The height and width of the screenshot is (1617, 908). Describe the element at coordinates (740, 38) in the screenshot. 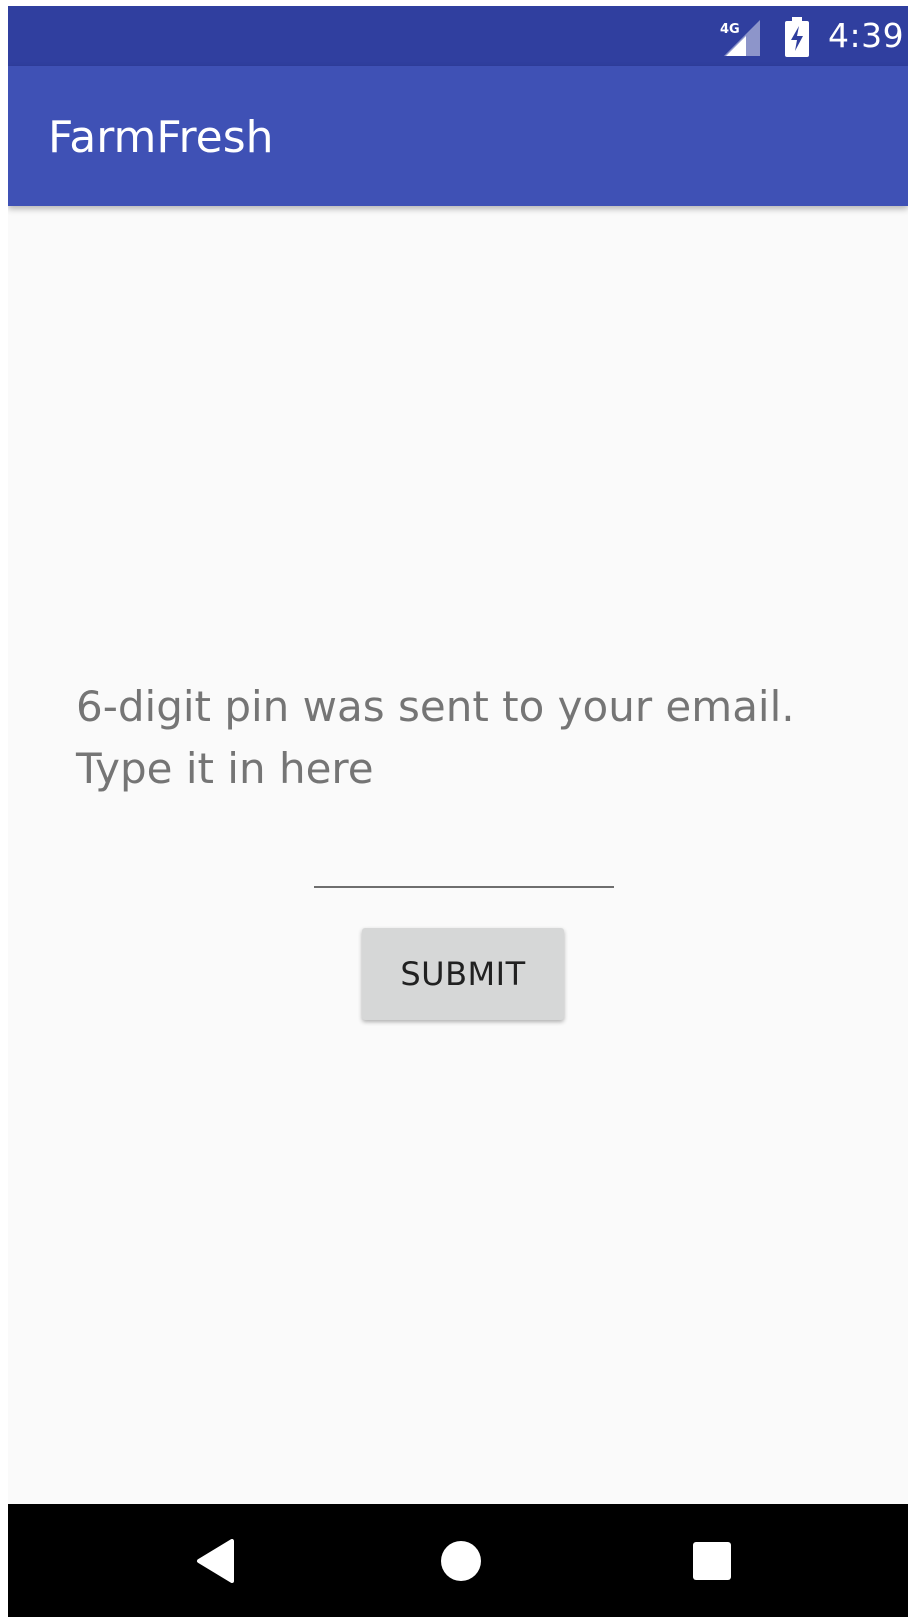

I see `signal-4g-icon: 4G` at that location.